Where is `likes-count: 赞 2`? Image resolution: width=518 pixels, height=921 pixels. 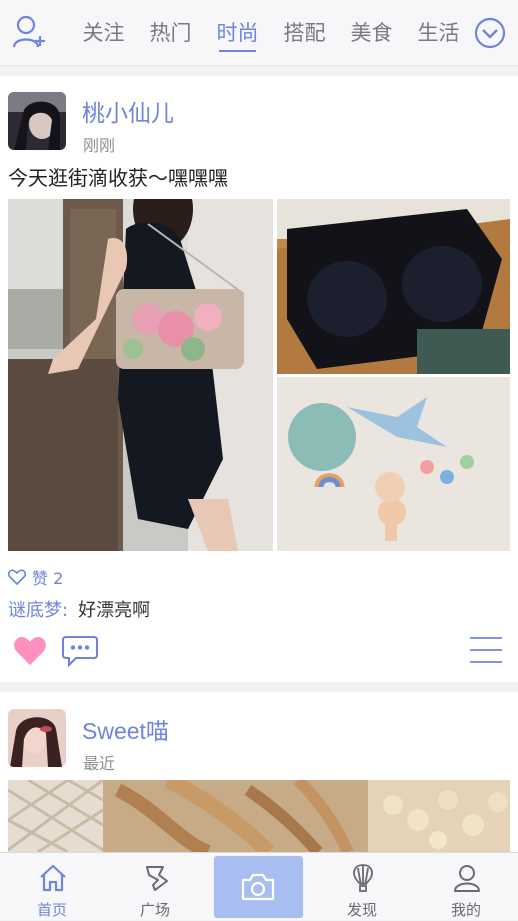
likes-count: 赞 2 is located at coordinates (48, 578).